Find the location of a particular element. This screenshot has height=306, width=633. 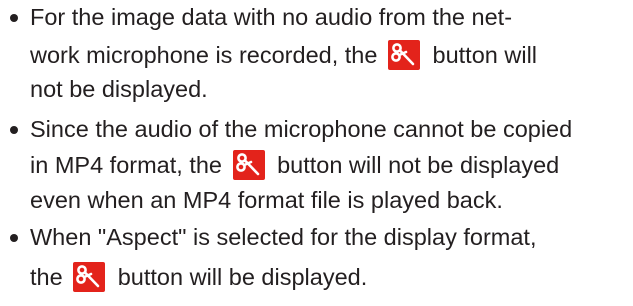

note-text: in MP4 format, the is located at coordinates (126, 165).